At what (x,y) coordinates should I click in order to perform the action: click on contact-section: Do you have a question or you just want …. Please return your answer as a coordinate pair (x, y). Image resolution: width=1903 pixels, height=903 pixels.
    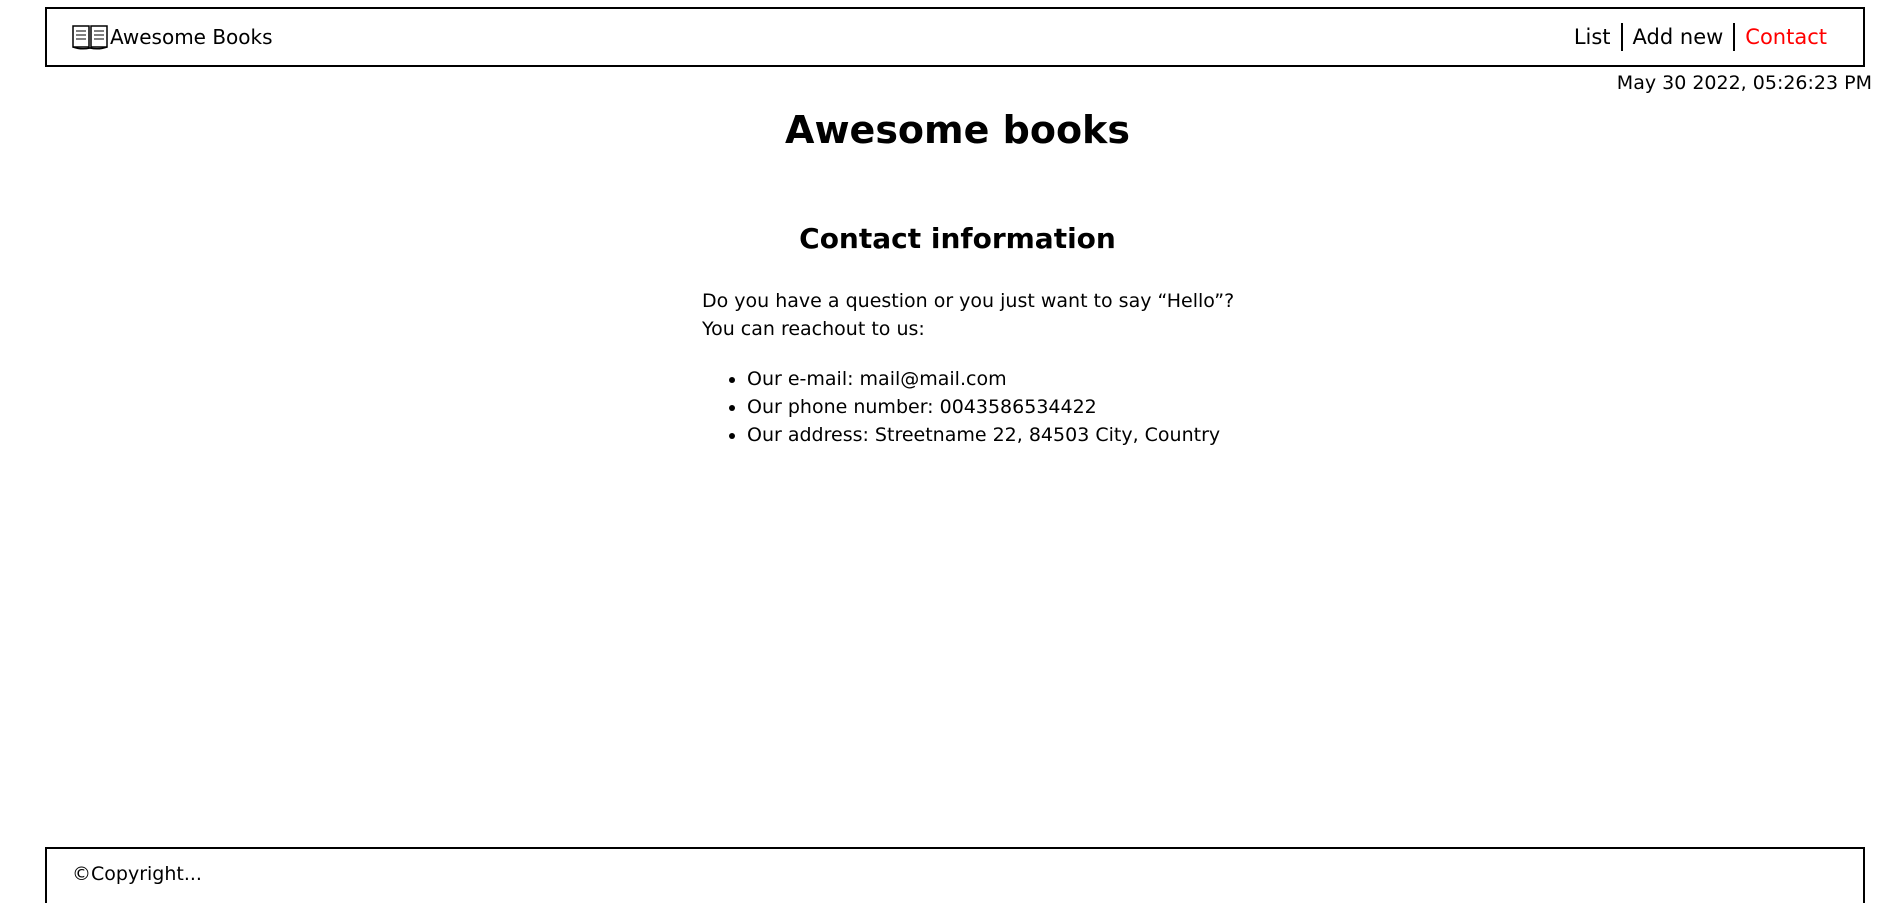
    Looking at the image, I should click on (968, 368).